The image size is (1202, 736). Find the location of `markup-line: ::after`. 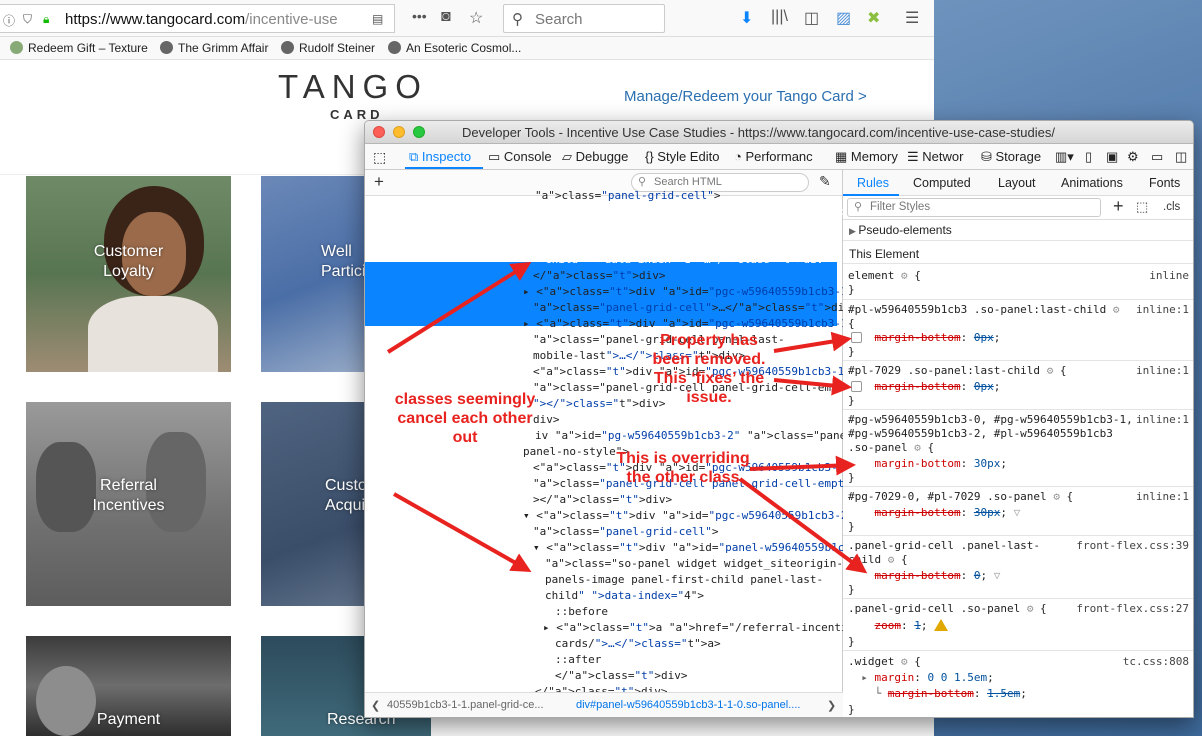

markup-line: ::after is located at coordinates (699, 660).